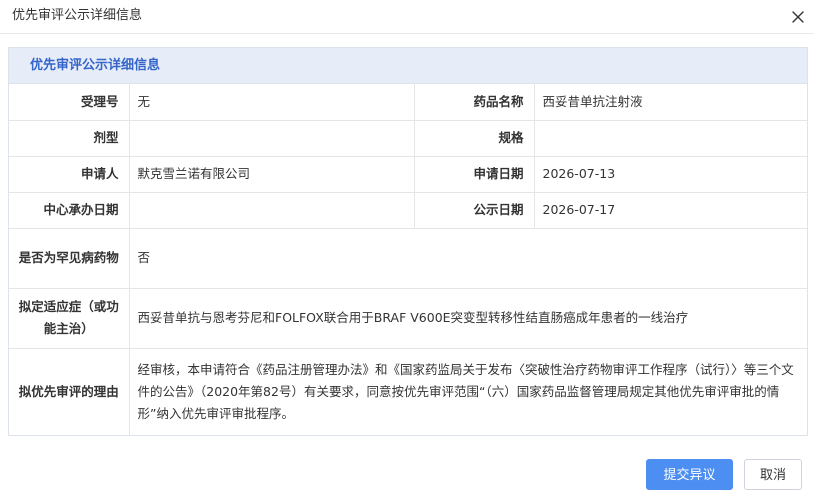  Describe the element at coordinates (69, 210) in the screenshot. I see `center-date-label: 中心承办日期` at that location.